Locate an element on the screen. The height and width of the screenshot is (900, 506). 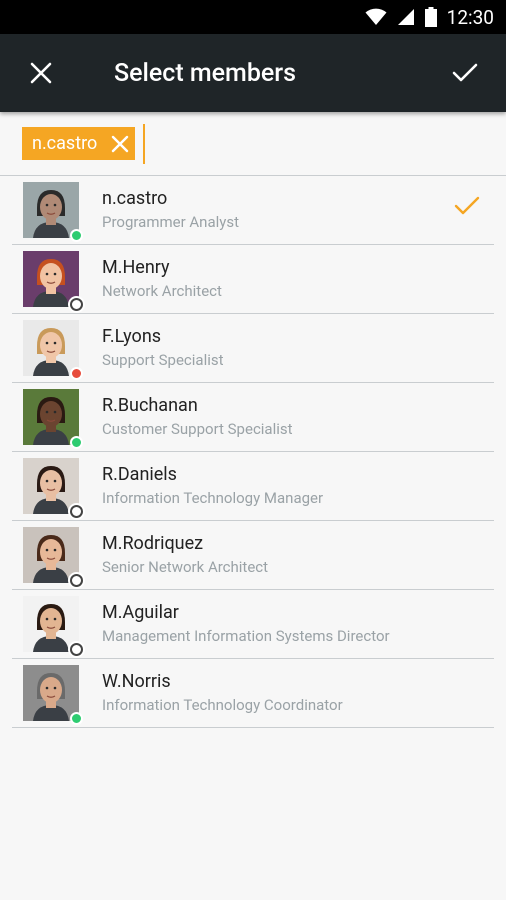
member-name: F.Lyons is located at coordinates (132, 336).